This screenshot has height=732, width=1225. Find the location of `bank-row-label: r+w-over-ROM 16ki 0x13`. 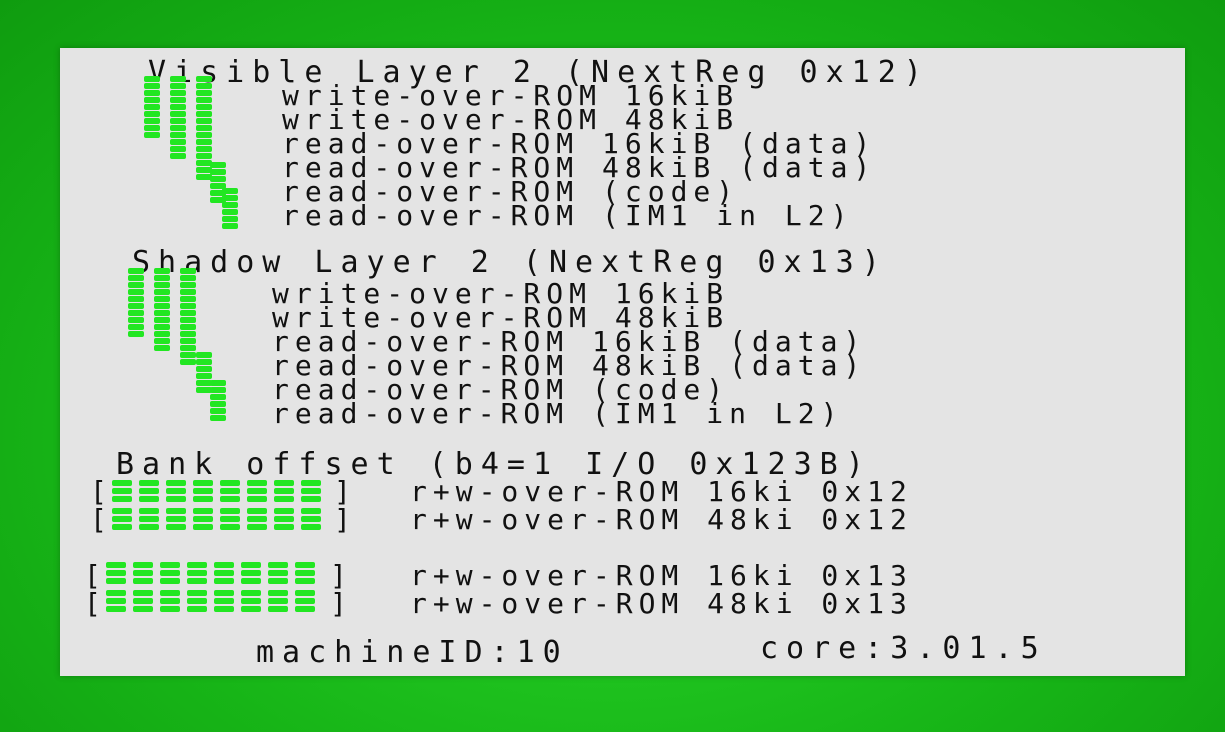

bank-row-label: r+w-over-ROM 16ki 0x13 is located at coordinates (661, 575).